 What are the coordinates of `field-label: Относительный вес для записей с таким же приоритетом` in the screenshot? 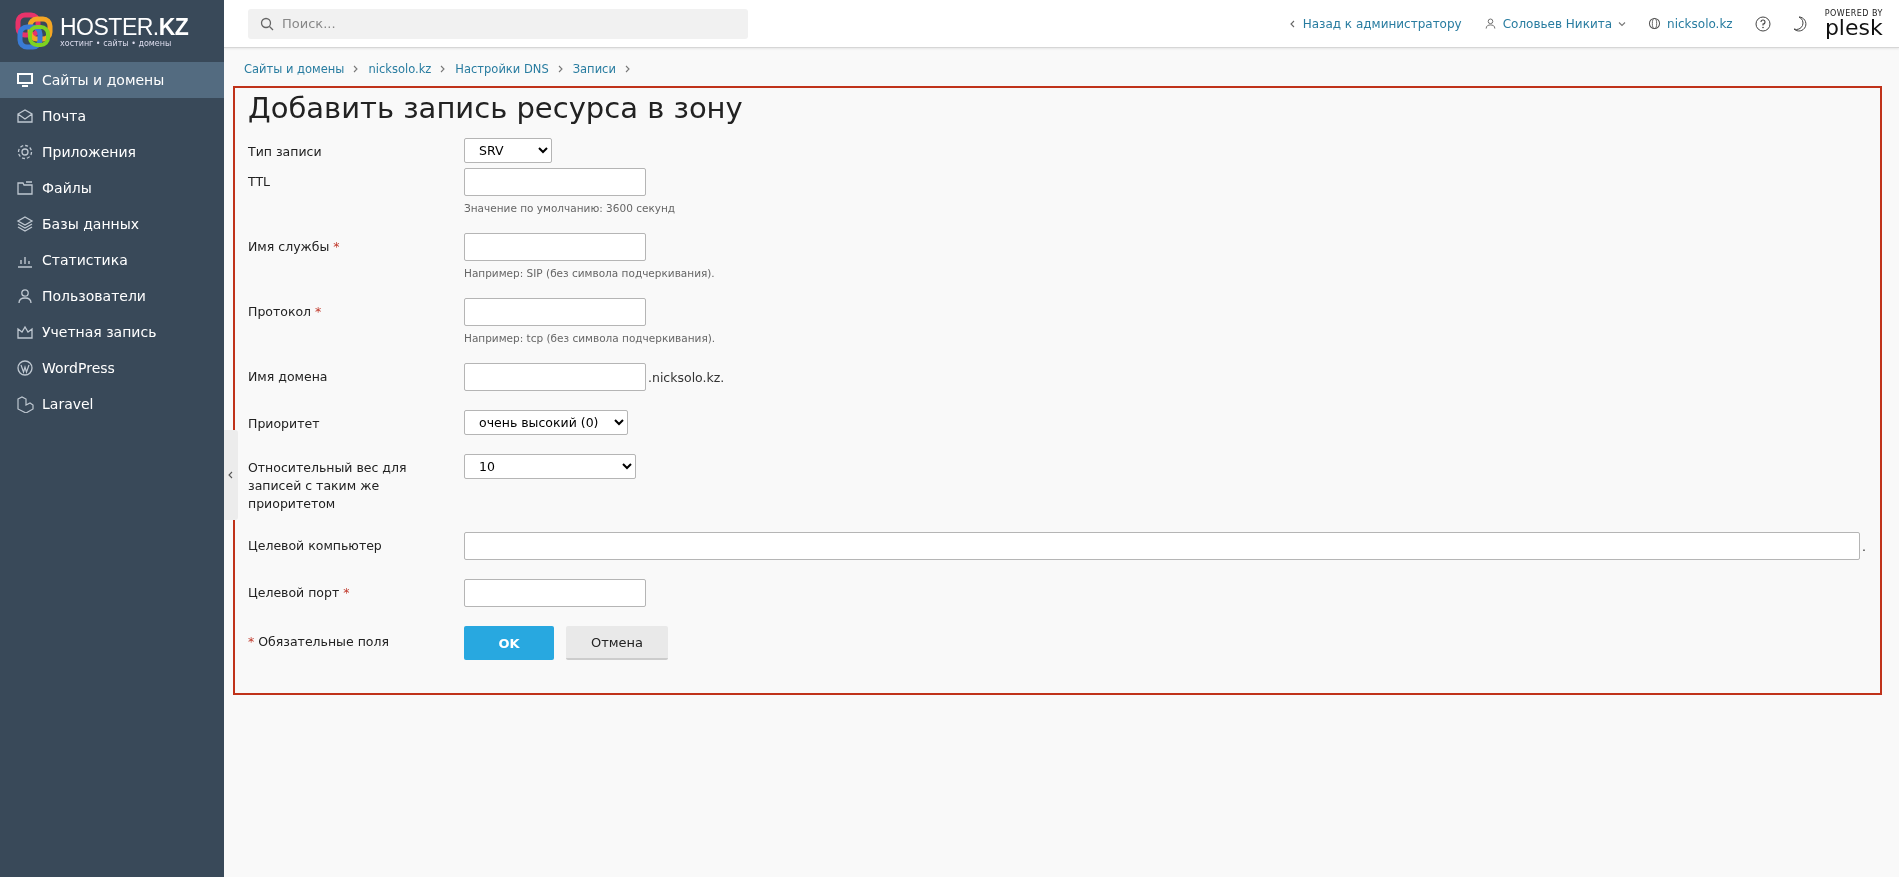 It's located at (328, 486).